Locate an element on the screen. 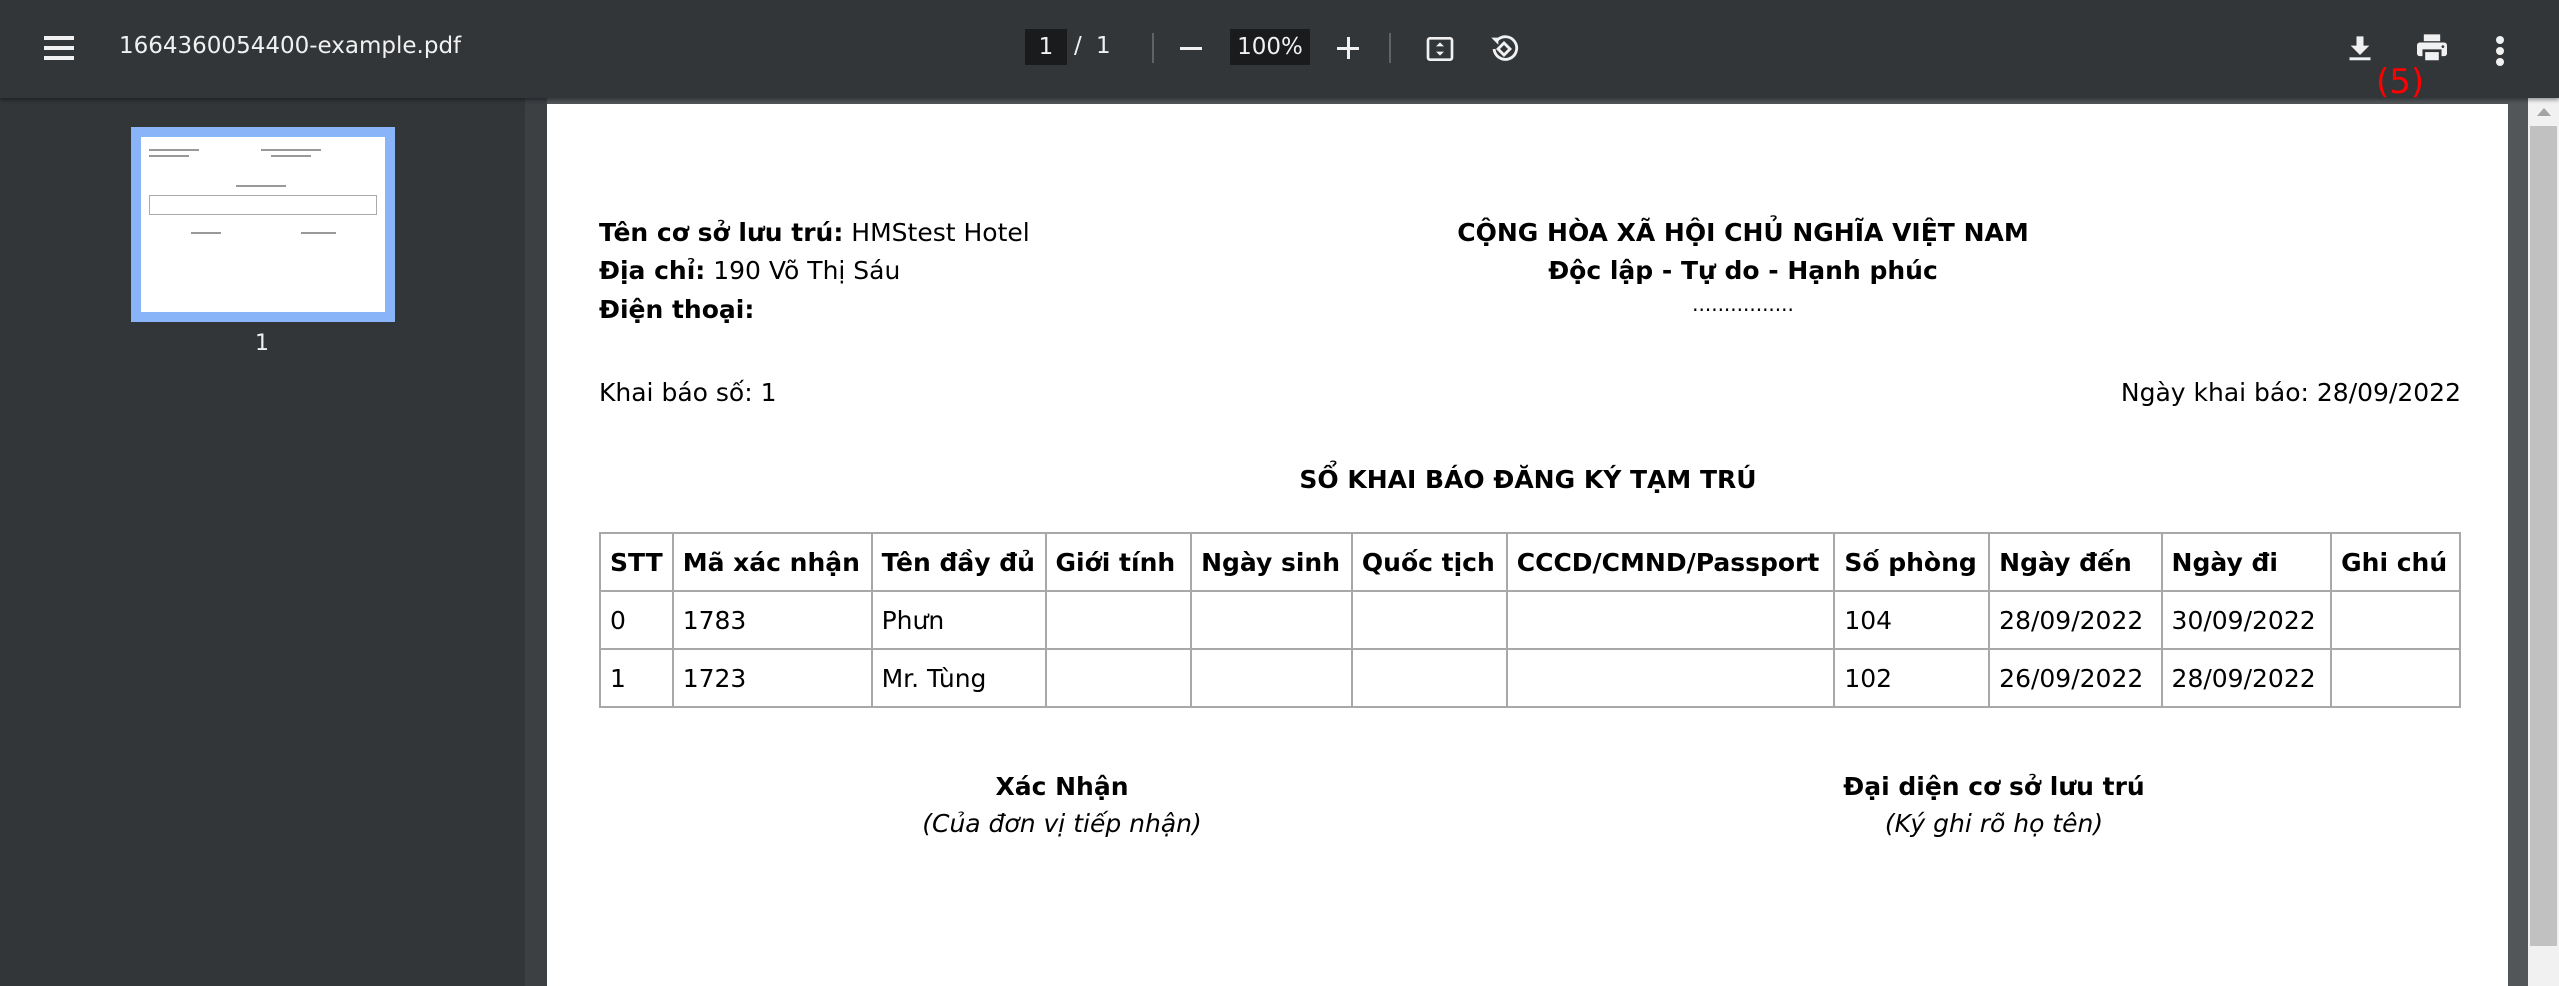  phone-label: Điện thoại: is located at coordinates (677, 309).